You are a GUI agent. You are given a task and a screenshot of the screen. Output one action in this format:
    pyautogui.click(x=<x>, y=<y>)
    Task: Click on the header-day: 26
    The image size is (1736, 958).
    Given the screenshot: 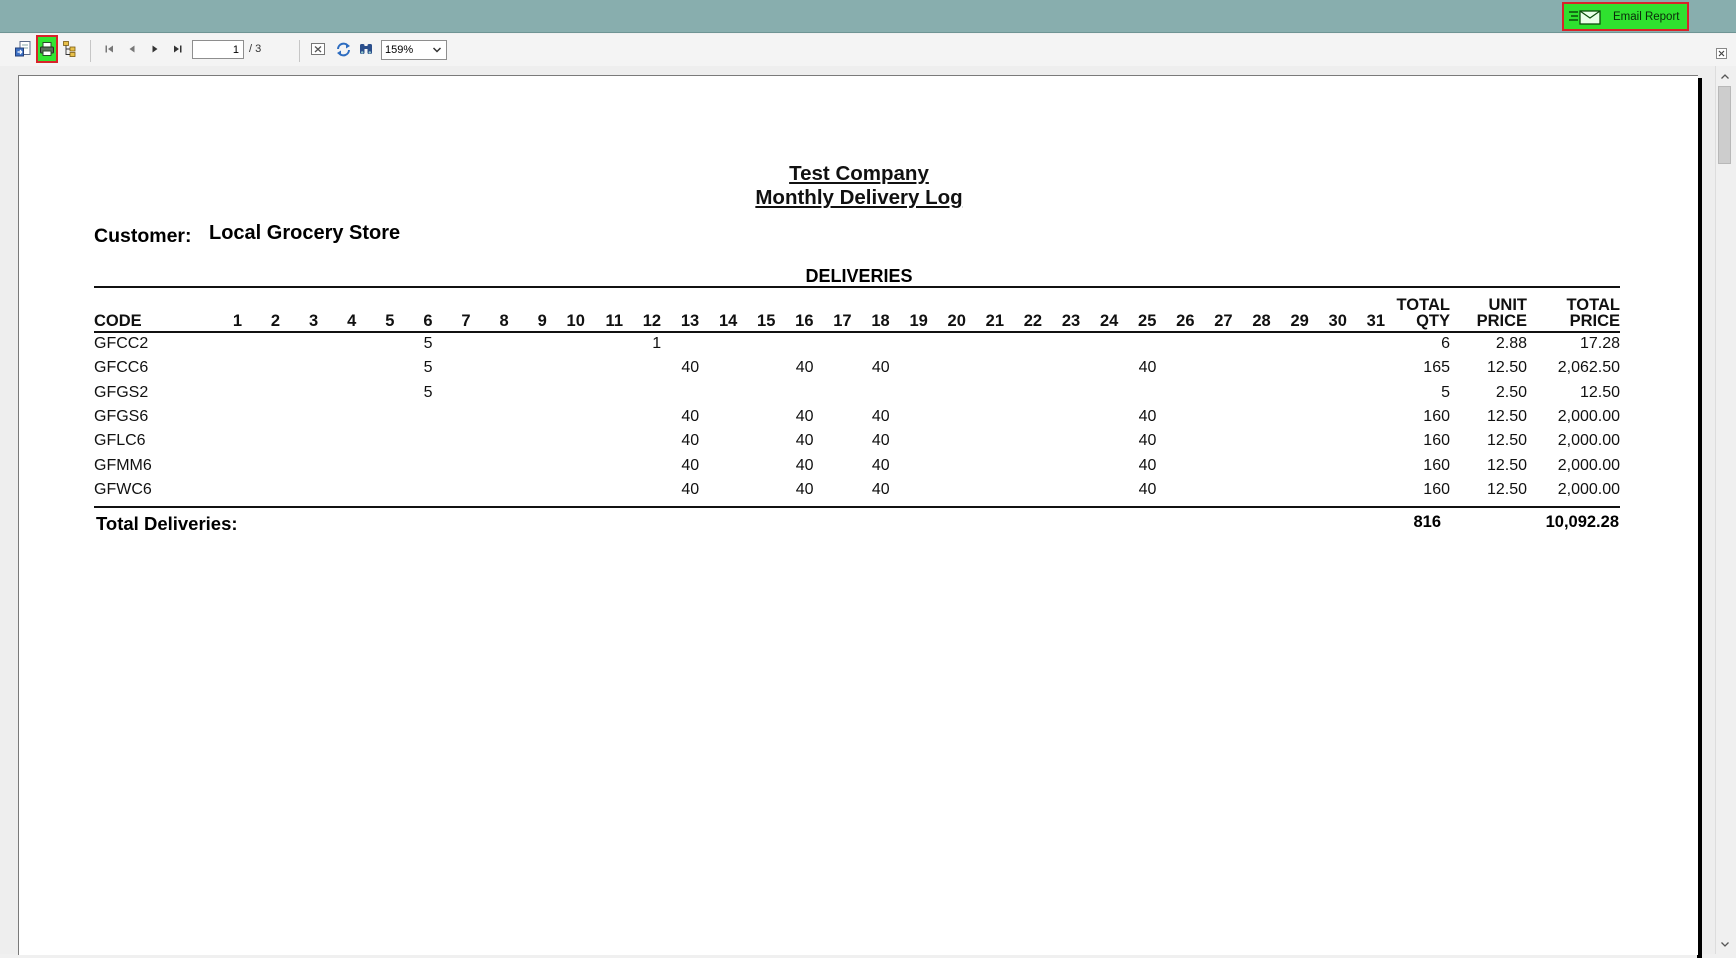 What is the action you would take?
    pyautogui.click(x=1185, y=321)
    